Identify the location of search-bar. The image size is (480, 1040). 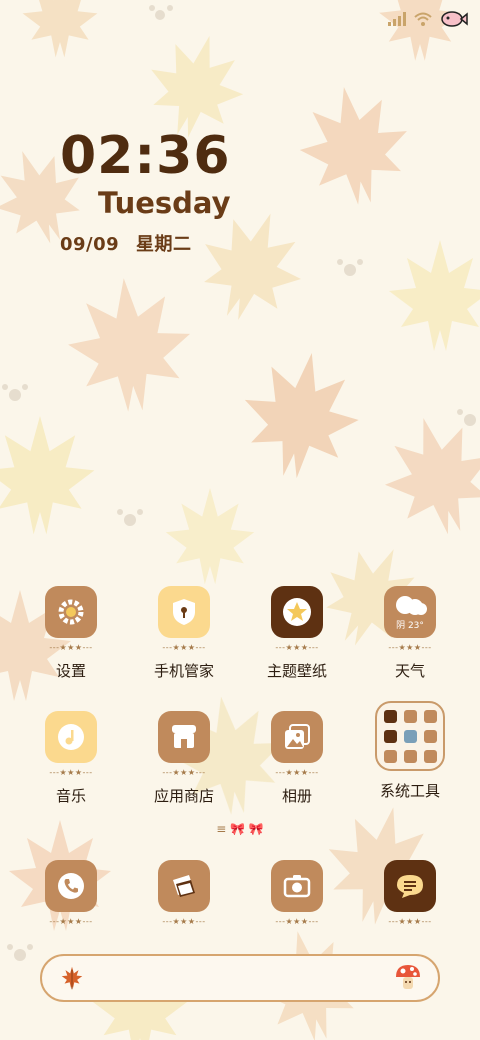
(240, 978).